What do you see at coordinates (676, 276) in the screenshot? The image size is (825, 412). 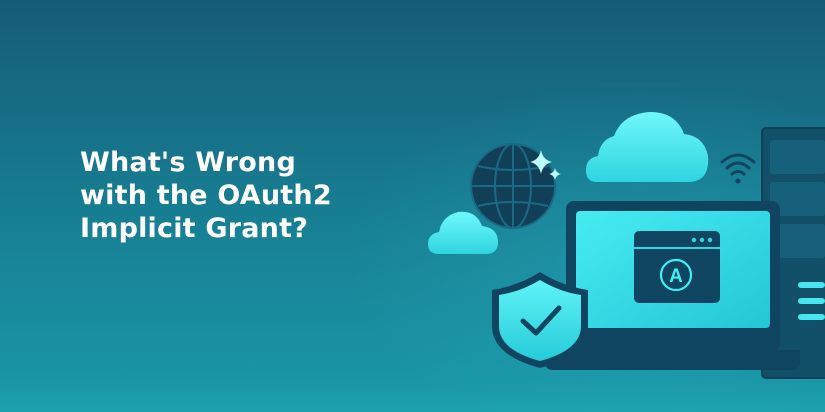 I see `app-badge-letter: A` at bounding box center [676, 276].